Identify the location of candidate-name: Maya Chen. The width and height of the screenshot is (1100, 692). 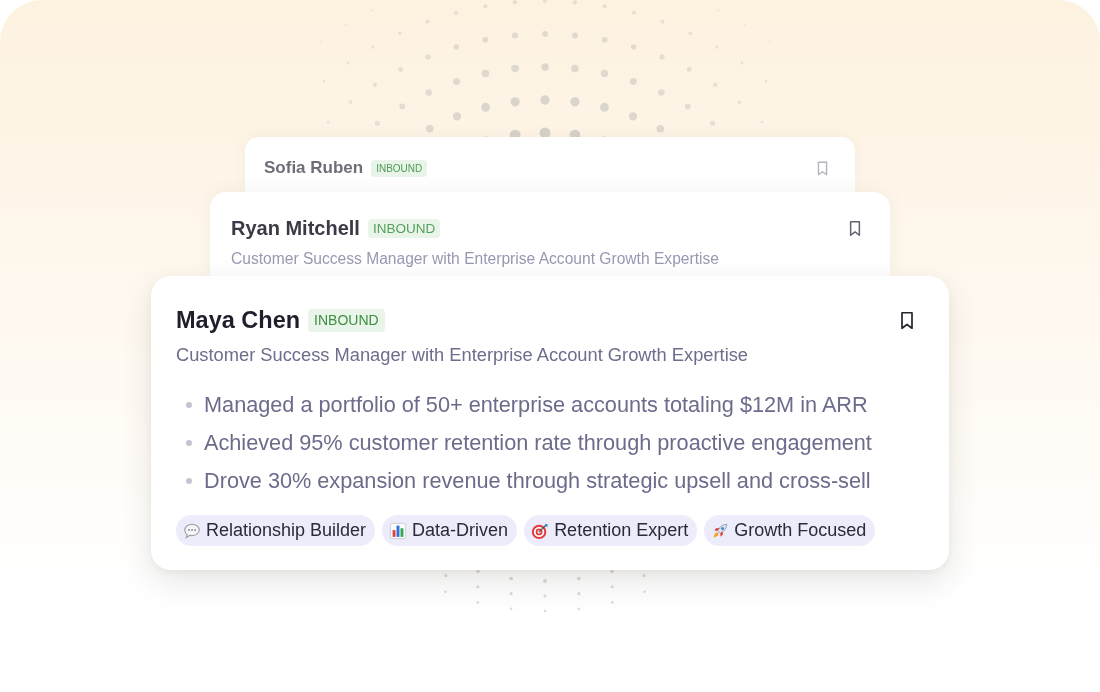
(238, 320).